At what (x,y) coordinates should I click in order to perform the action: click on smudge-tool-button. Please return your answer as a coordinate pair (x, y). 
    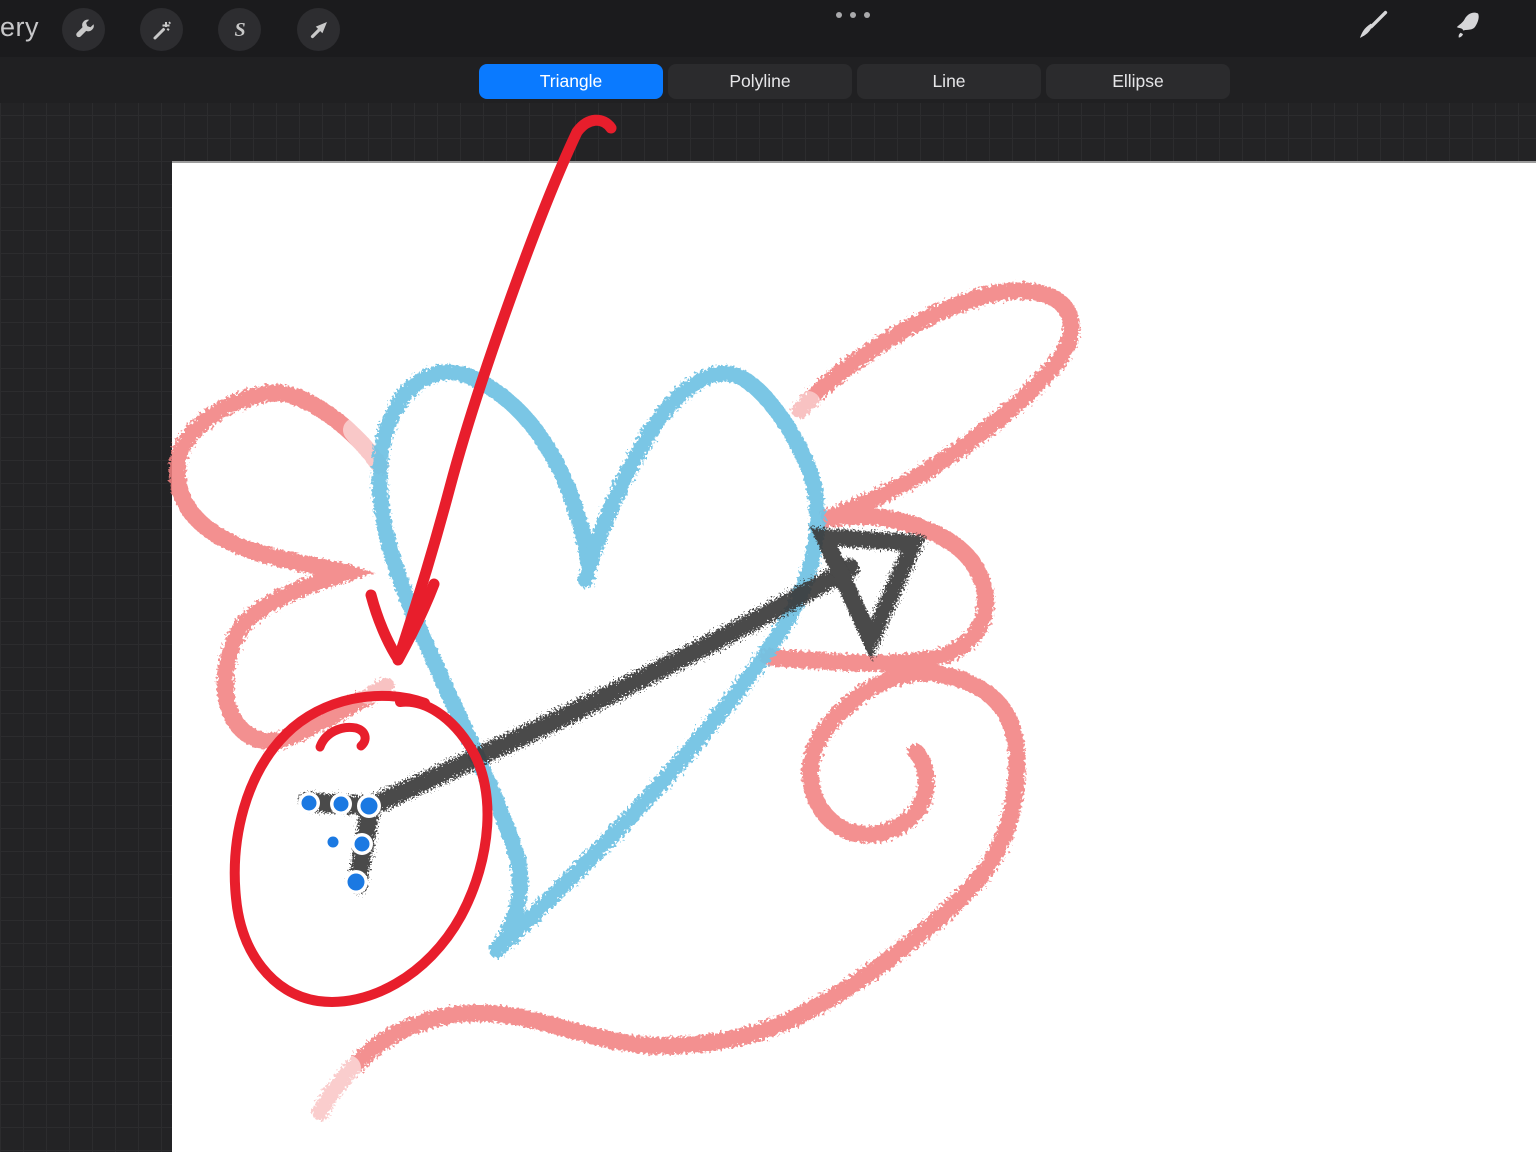
    Looking at the image, I should click on (1466, 28).